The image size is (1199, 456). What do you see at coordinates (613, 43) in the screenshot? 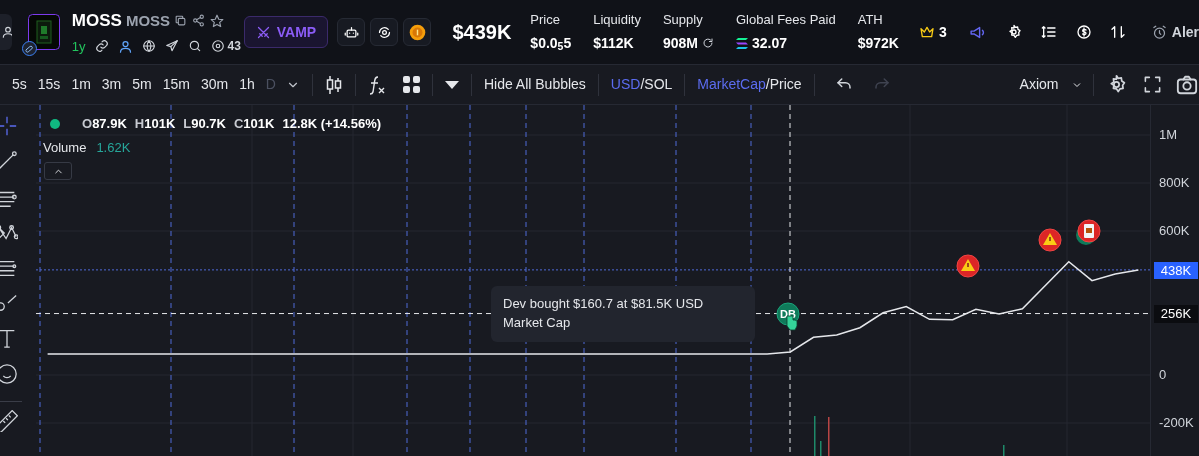
I see `stat-value: $112K` at bounding box center [613, 43].